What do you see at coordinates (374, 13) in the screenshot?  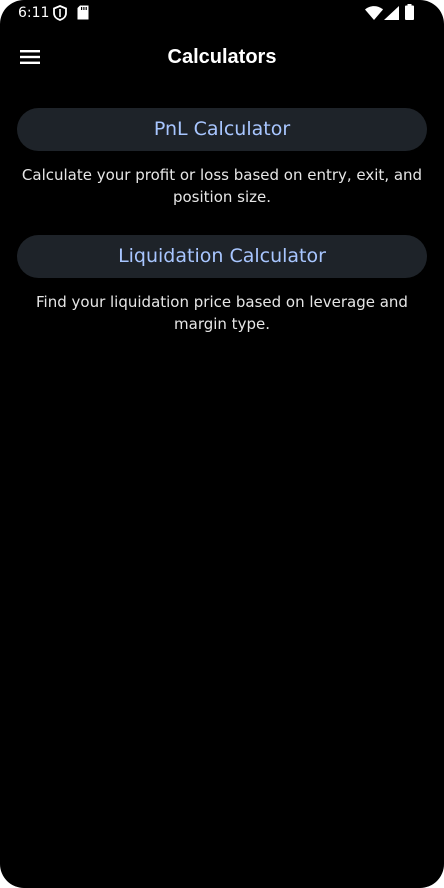 I see `wifi-icon` at bounding box center [374, 13].